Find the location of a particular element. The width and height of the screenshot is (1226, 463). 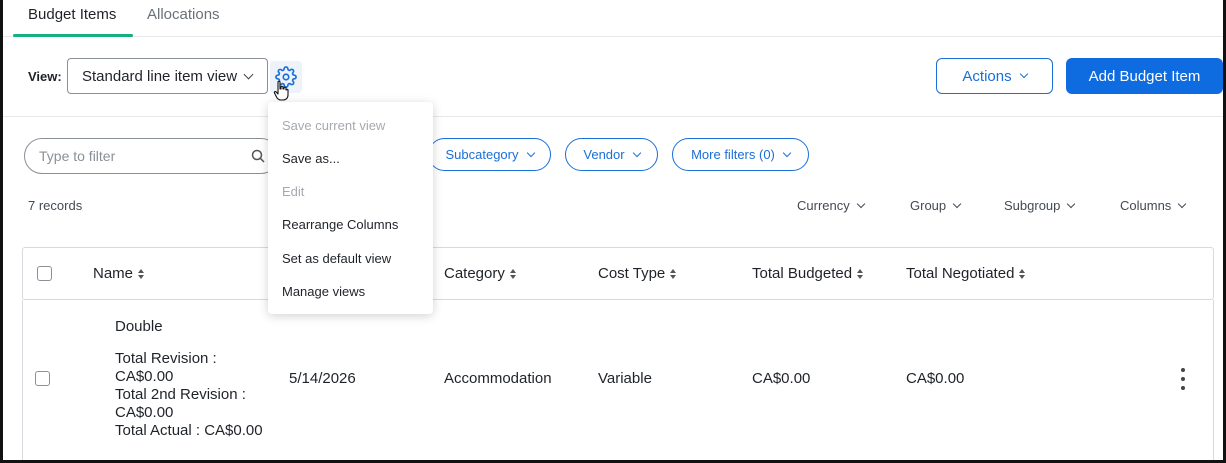

currency-label: Currency is located at coordinates (823, 205).